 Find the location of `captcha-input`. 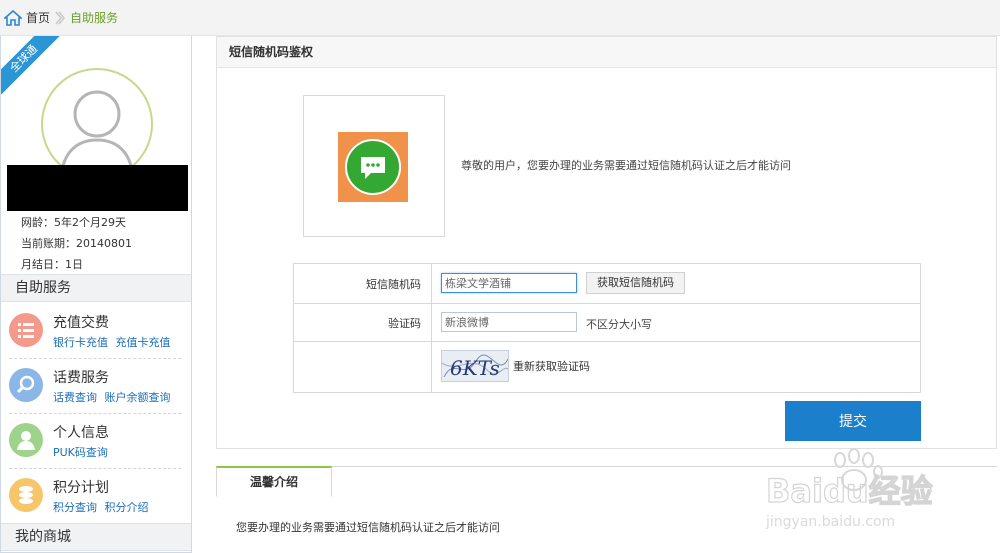

captcha-input is located at coordinates (509, 322).